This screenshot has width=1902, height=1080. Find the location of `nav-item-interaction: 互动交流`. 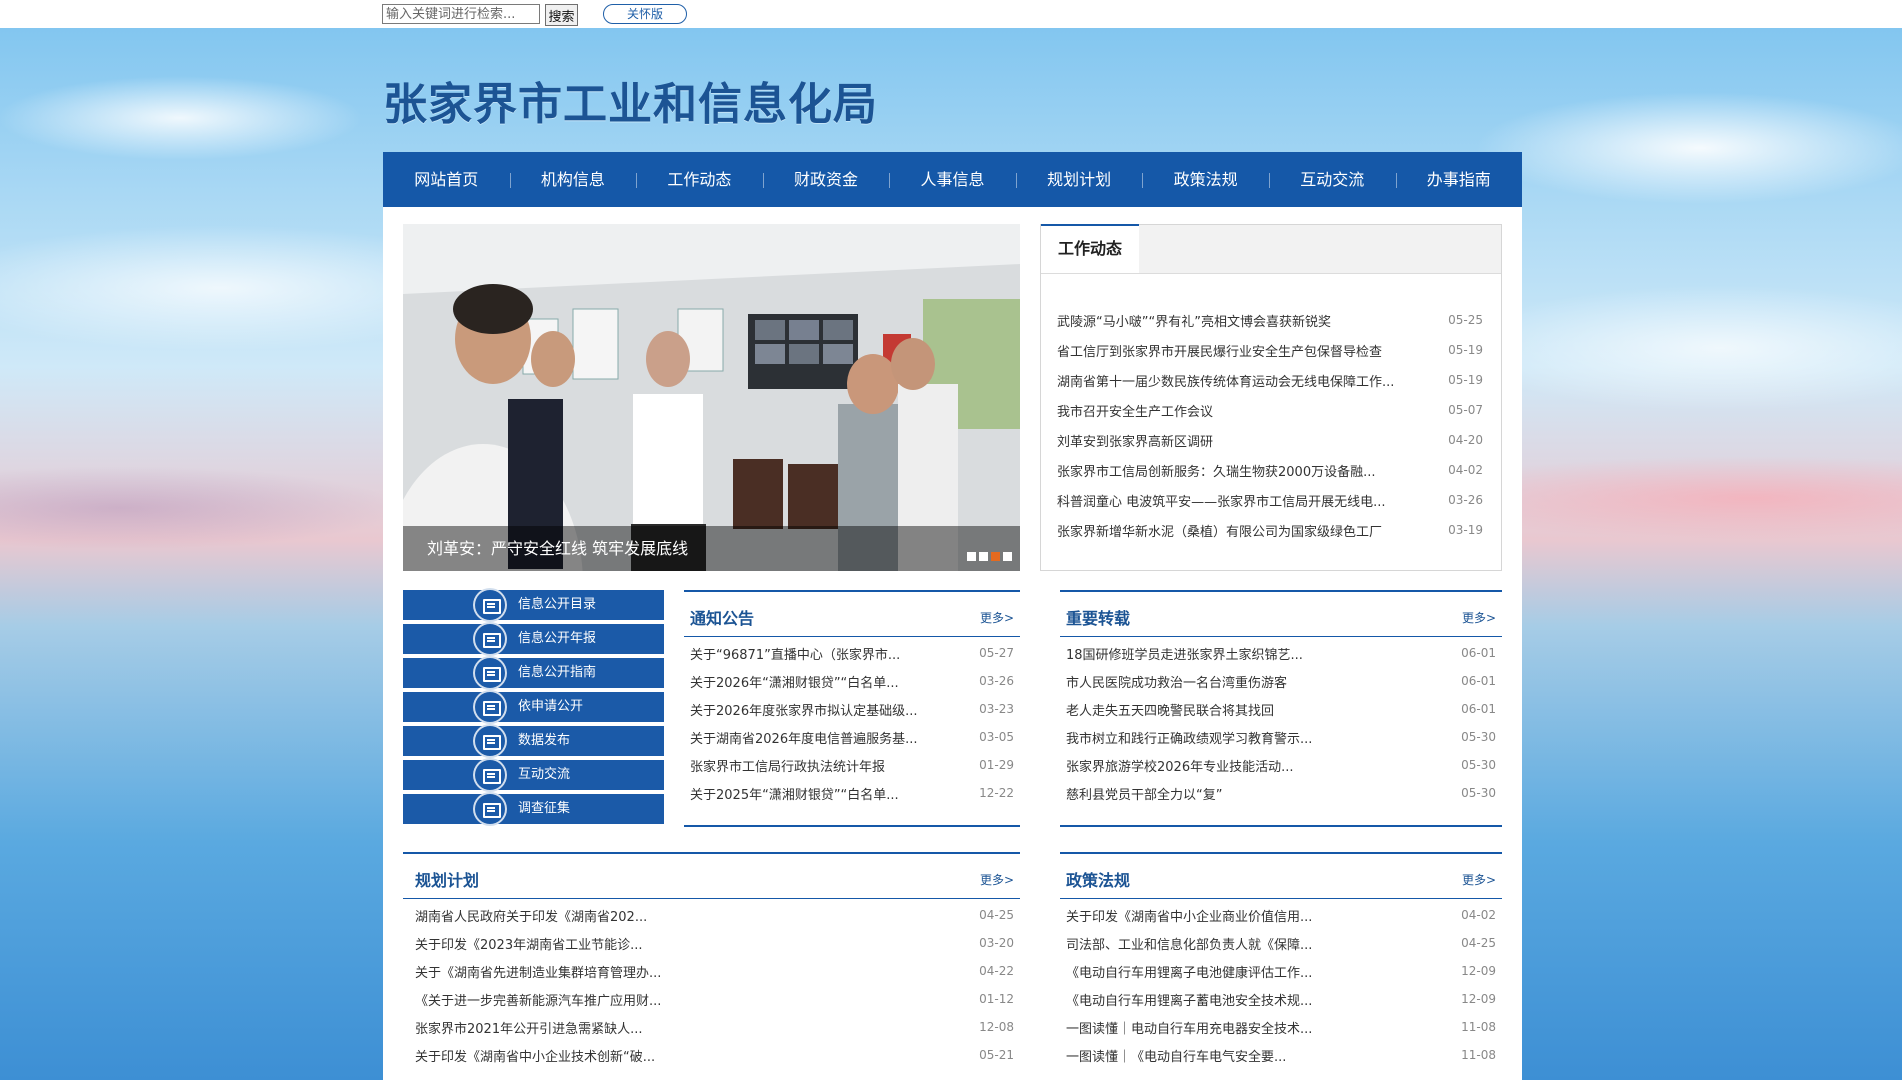

nav-item-interaction: 互动交流 is located at coordinates (1332, 179).